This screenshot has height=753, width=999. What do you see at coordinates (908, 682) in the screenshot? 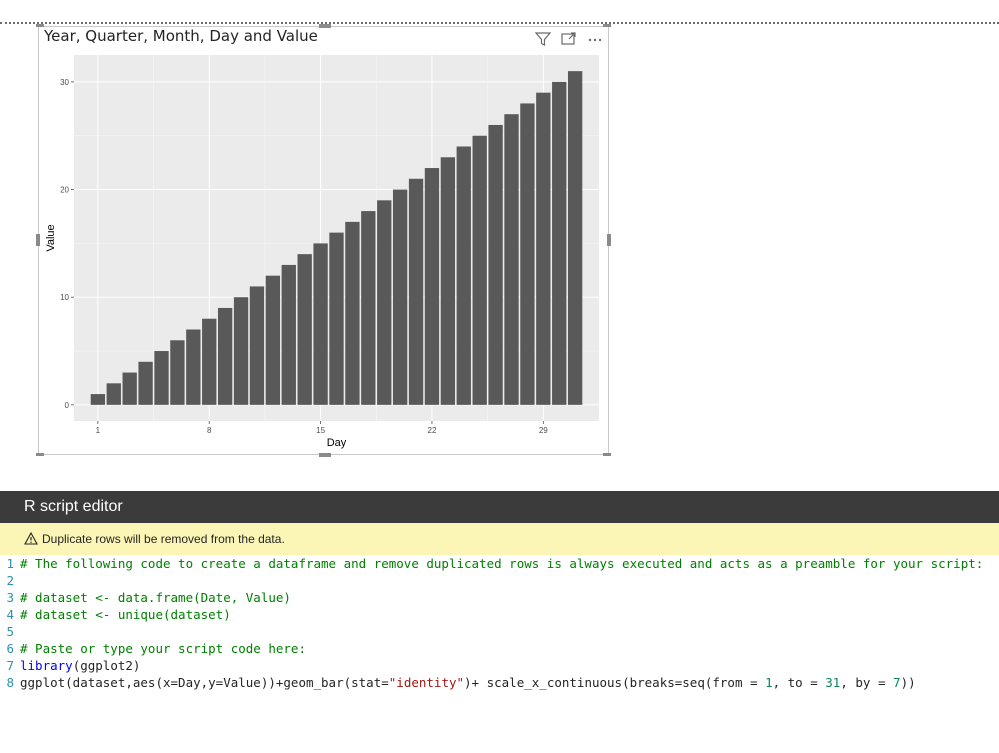
I see `code-token: ))` at bounding box center [908, 682].